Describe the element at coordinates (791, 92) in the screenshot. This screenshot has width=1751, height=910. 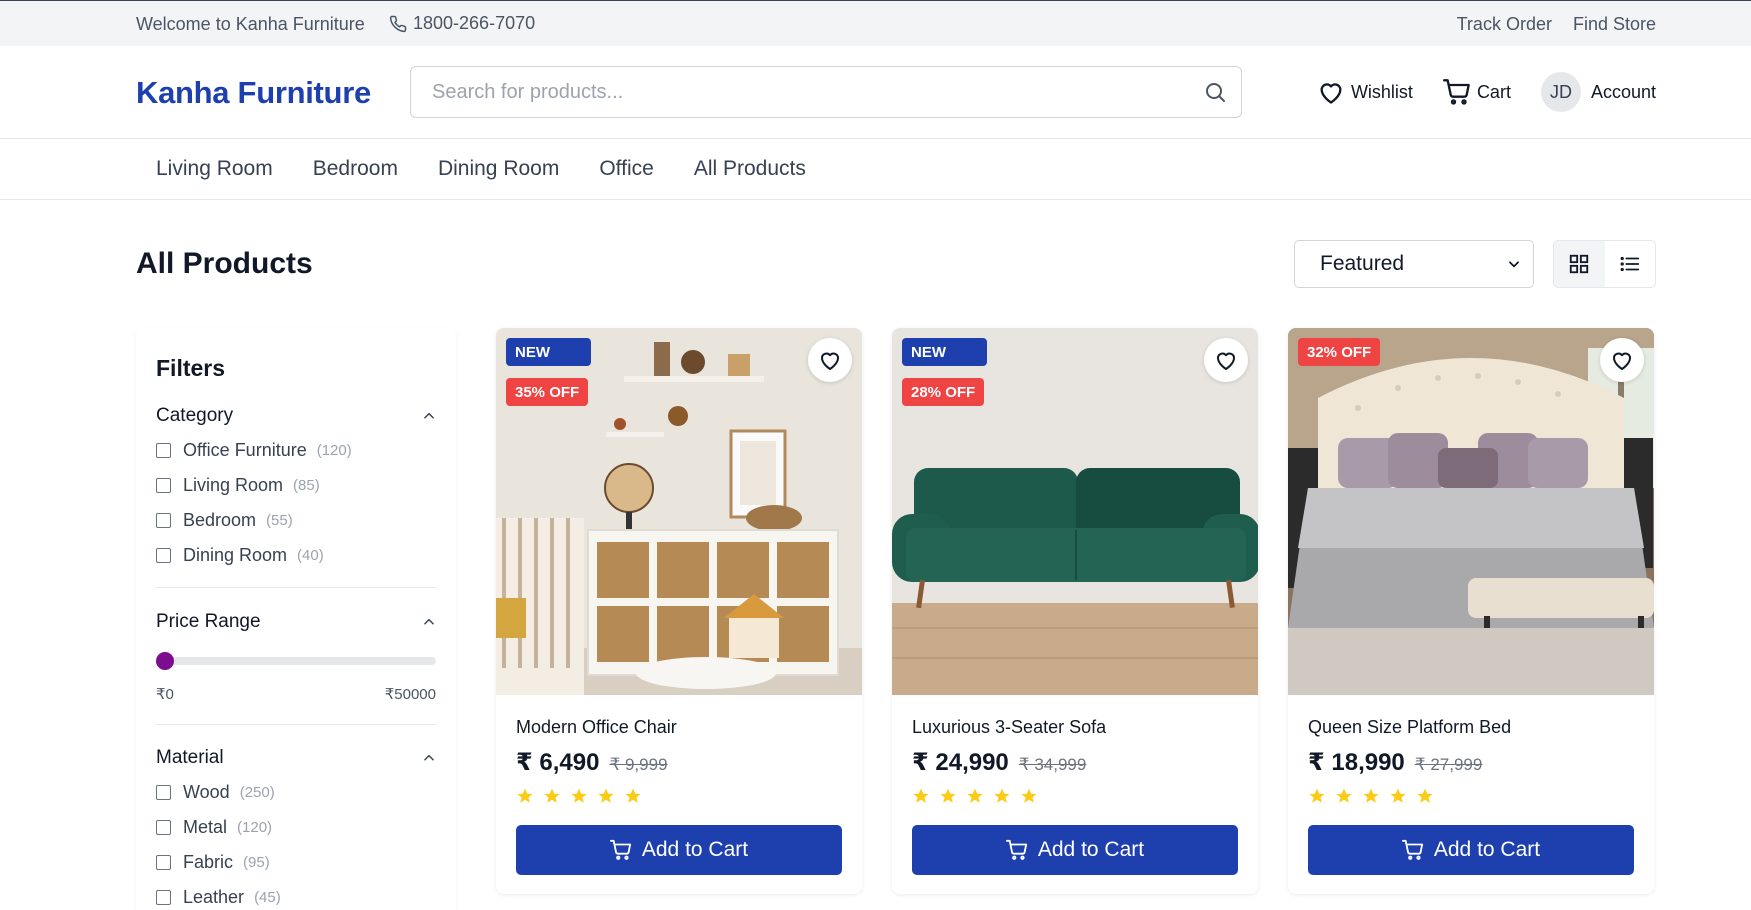
I see `search-input` at that location.